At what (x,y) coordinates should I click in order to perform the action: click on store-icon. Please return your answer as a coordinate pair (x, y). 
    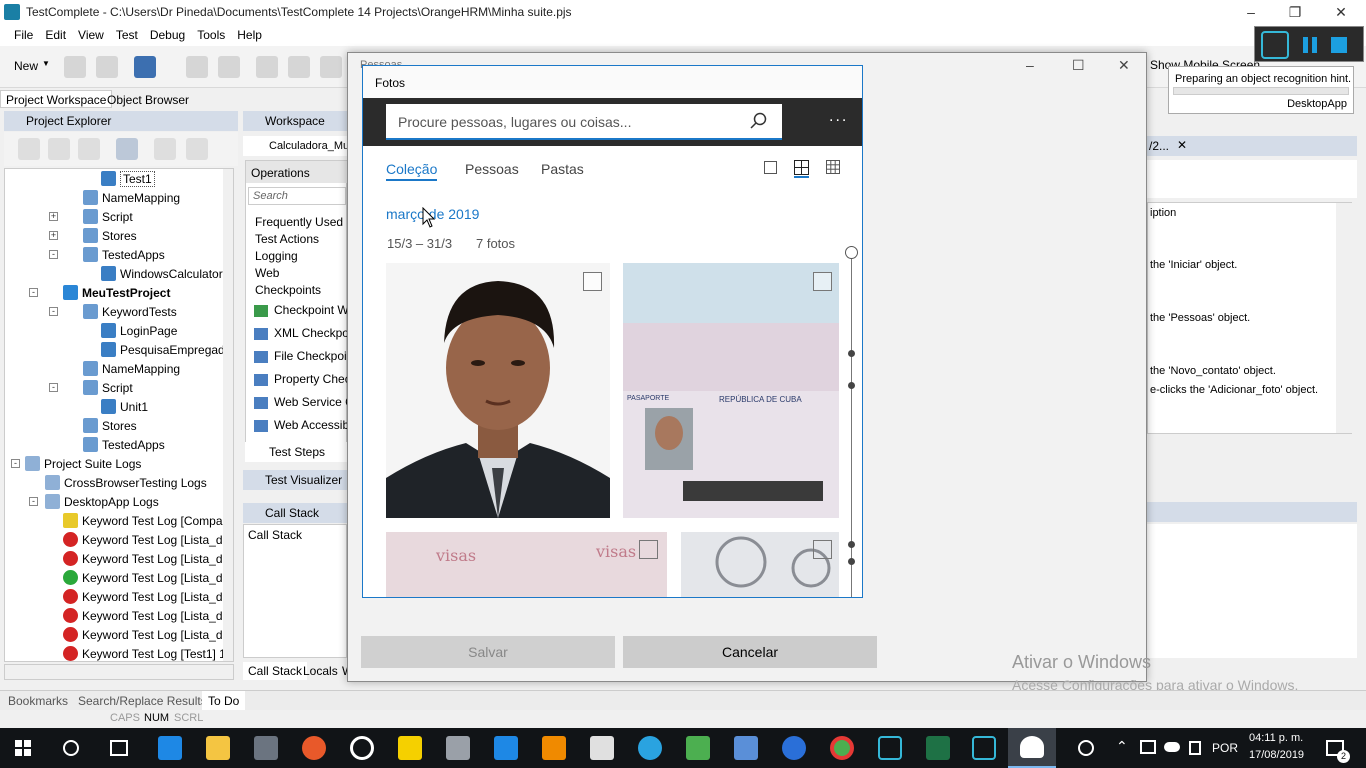
    Looking at the image, I should click on (266, 748).